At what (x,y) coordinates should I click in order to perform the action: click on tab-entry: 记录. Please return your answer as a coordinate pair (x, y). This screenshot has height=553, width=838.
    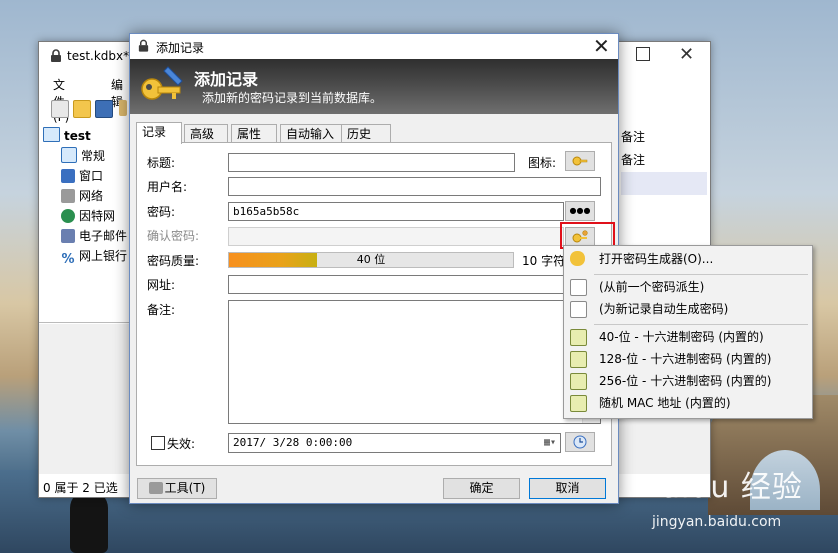
    Looking at the image, I should click on (159, 133).